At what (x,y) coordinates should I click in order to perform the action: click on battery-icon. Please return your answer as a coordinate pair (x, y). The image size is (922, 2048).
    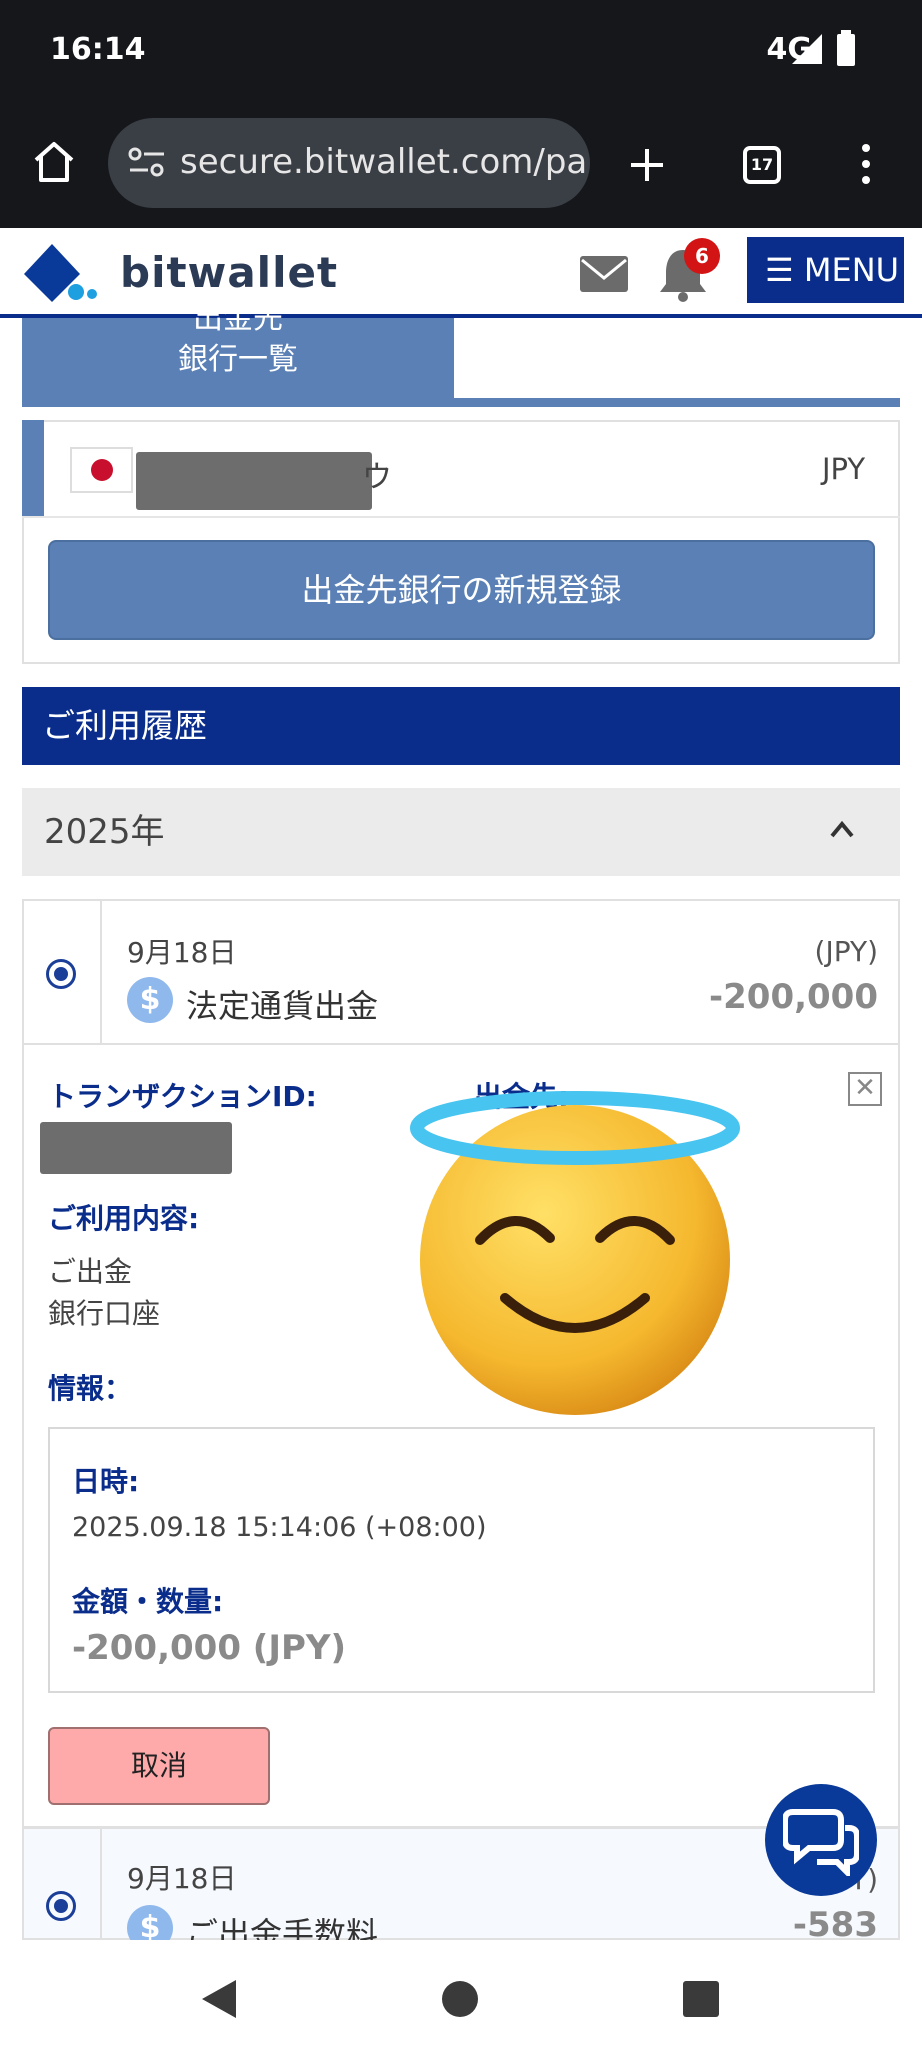
    Looking at the image, I should click on (846, 48).